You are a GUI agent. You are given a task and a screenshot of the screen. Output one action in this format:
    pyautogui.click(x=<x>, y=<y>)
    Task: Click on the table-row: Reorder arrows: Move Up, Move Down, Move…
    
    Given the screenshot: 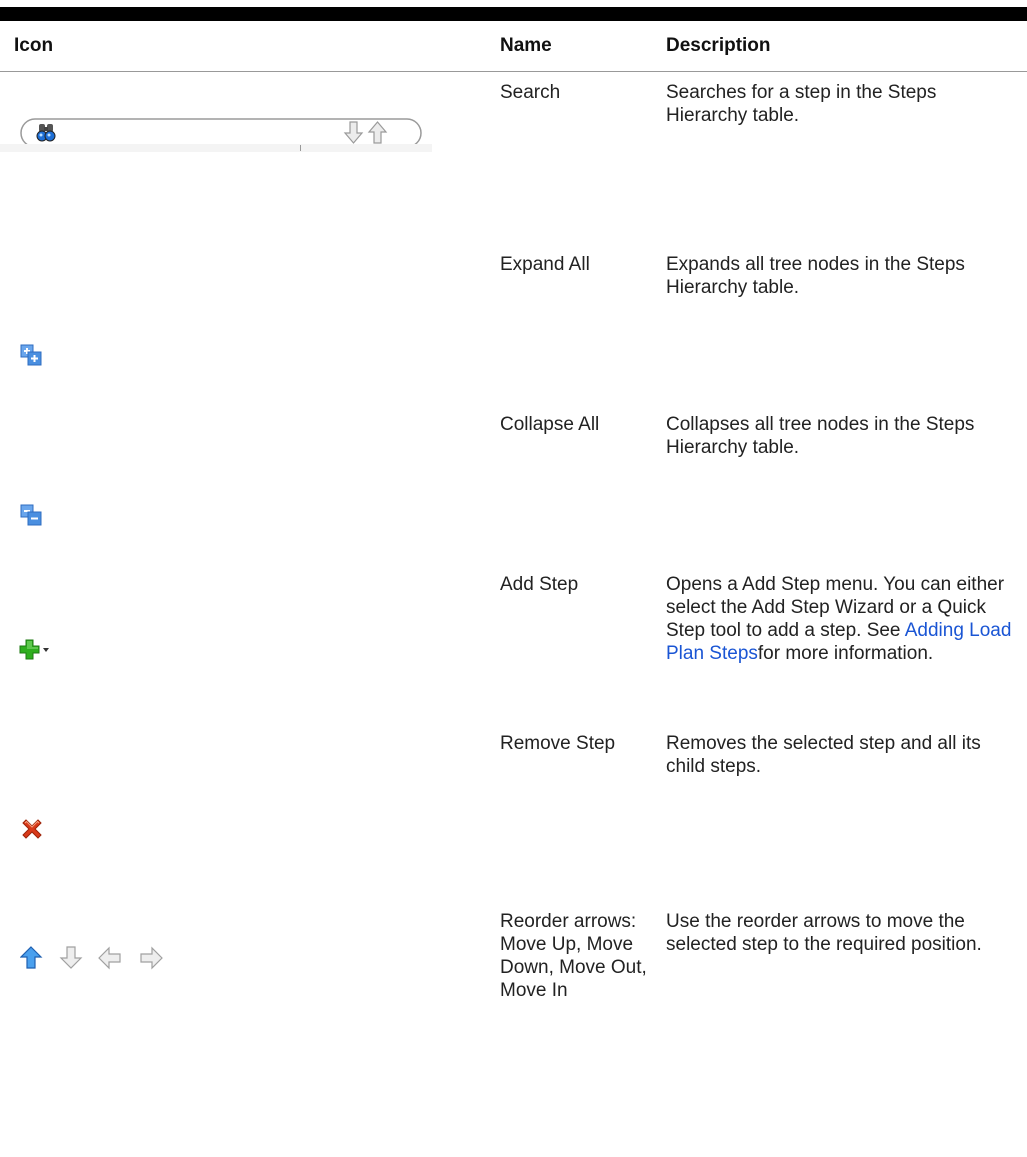 What is the action you would take?
    pyautogui.click(x=513, y=990)
    